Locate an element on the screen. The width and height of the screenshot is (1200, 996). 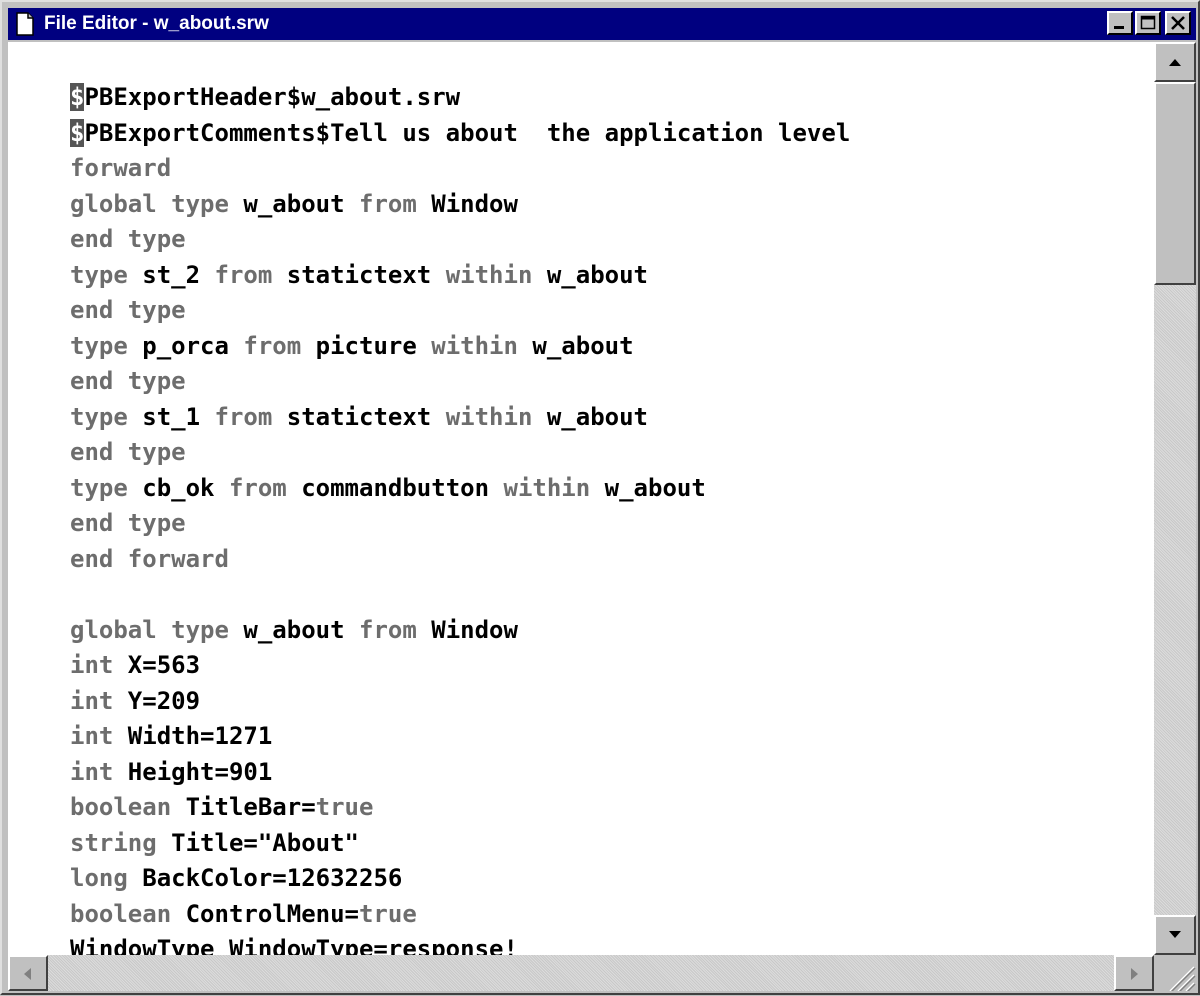
code-line: string Title="About" is located at coordinates (460, 844).